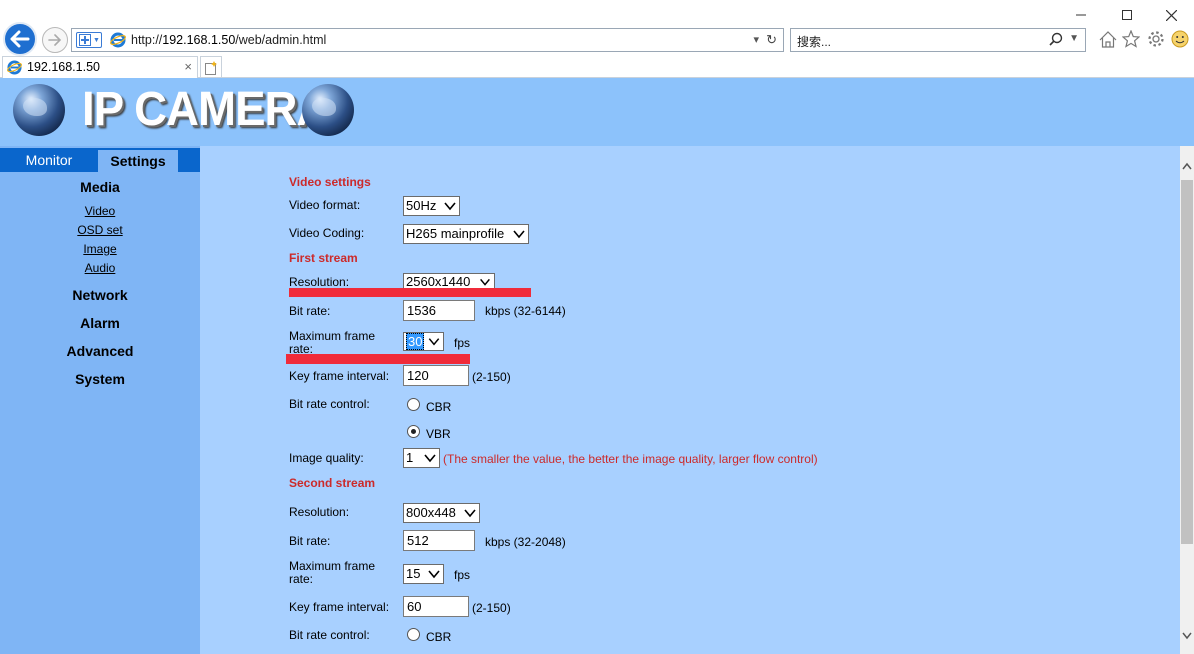 The width and height of the screenshot is (1194, 654). I want to click on first-cbr-label: CBR, so click(439, 407).